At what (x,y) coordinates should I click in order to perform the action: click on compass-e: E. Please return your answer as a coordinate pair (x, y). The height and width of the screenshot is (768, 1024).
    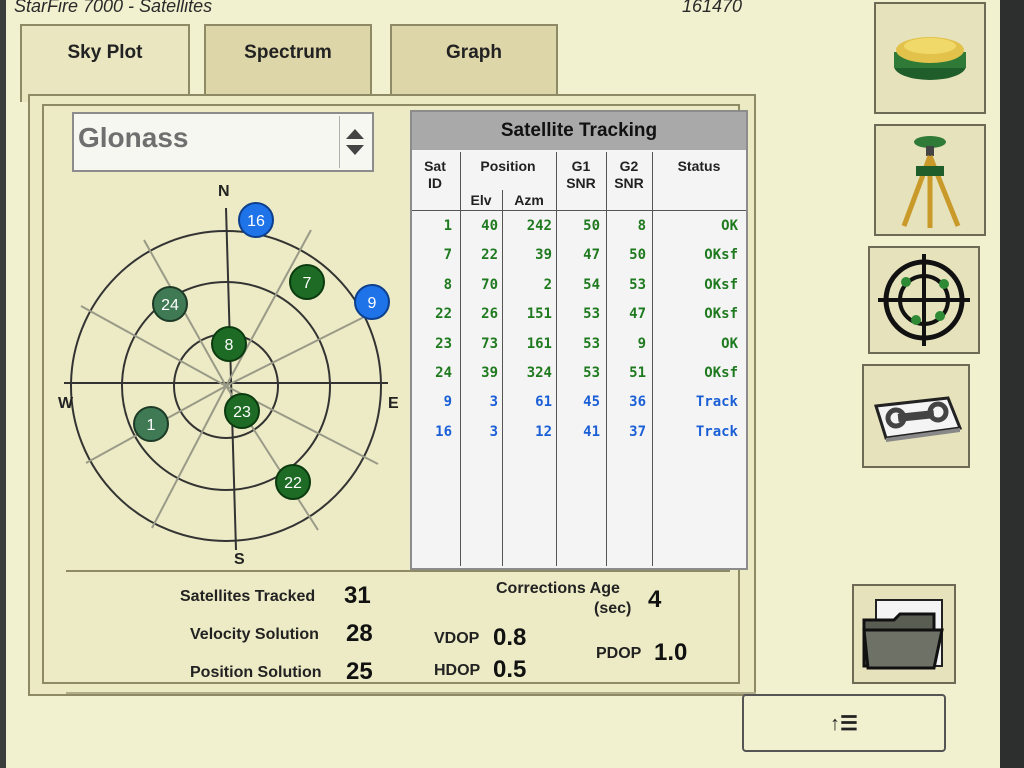
    Looking at the image, I should click on (393, 403).